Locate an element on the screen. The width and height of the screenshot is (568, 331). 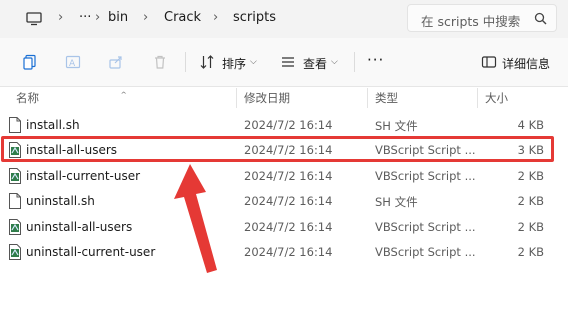
delete-icon is located at coordinates (160, 64).